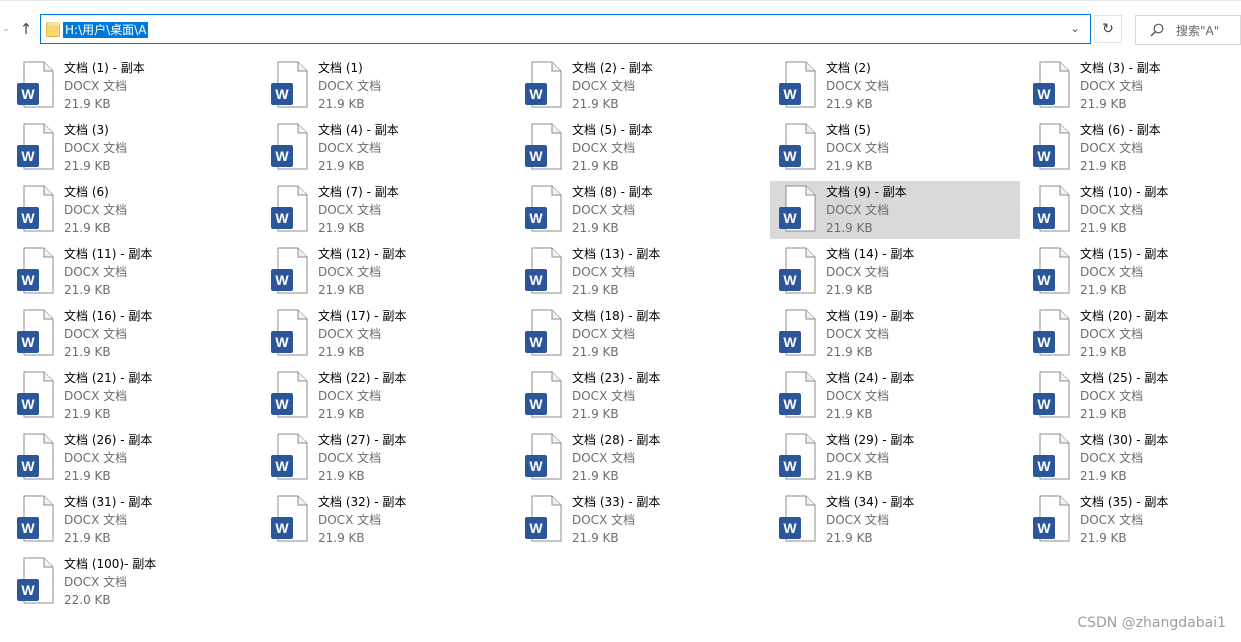 This screenshot has width=1241, height=642. What do you see at coordinates (86, 130) in the screenshot?
I see `file-name: 文档 (3)` at bounding box center [86, 130].